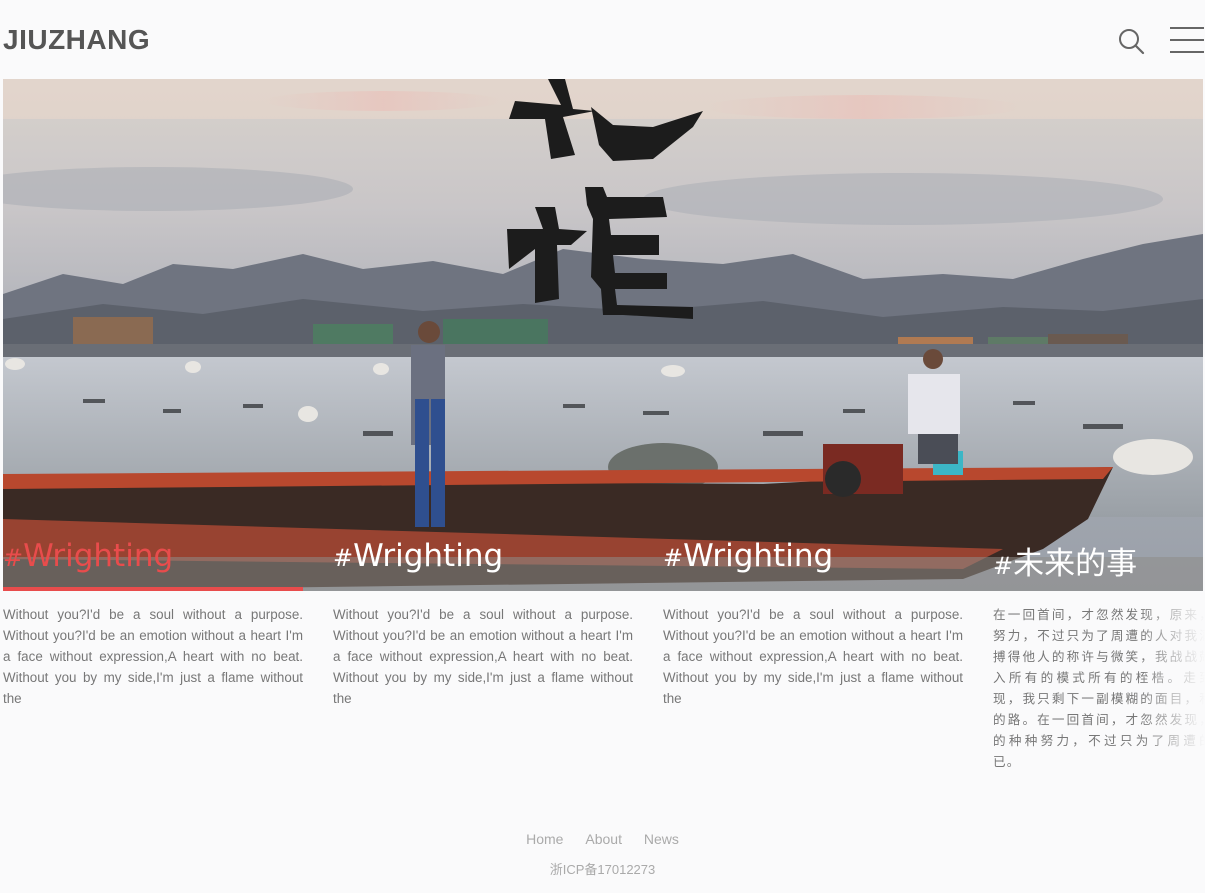 This screenshot has height=893, width=1205. What do you see at coordinates (1075, 564) in the screenshot?
I see `tab-label-text: 未来的事` at bounding box center [1075, 564].